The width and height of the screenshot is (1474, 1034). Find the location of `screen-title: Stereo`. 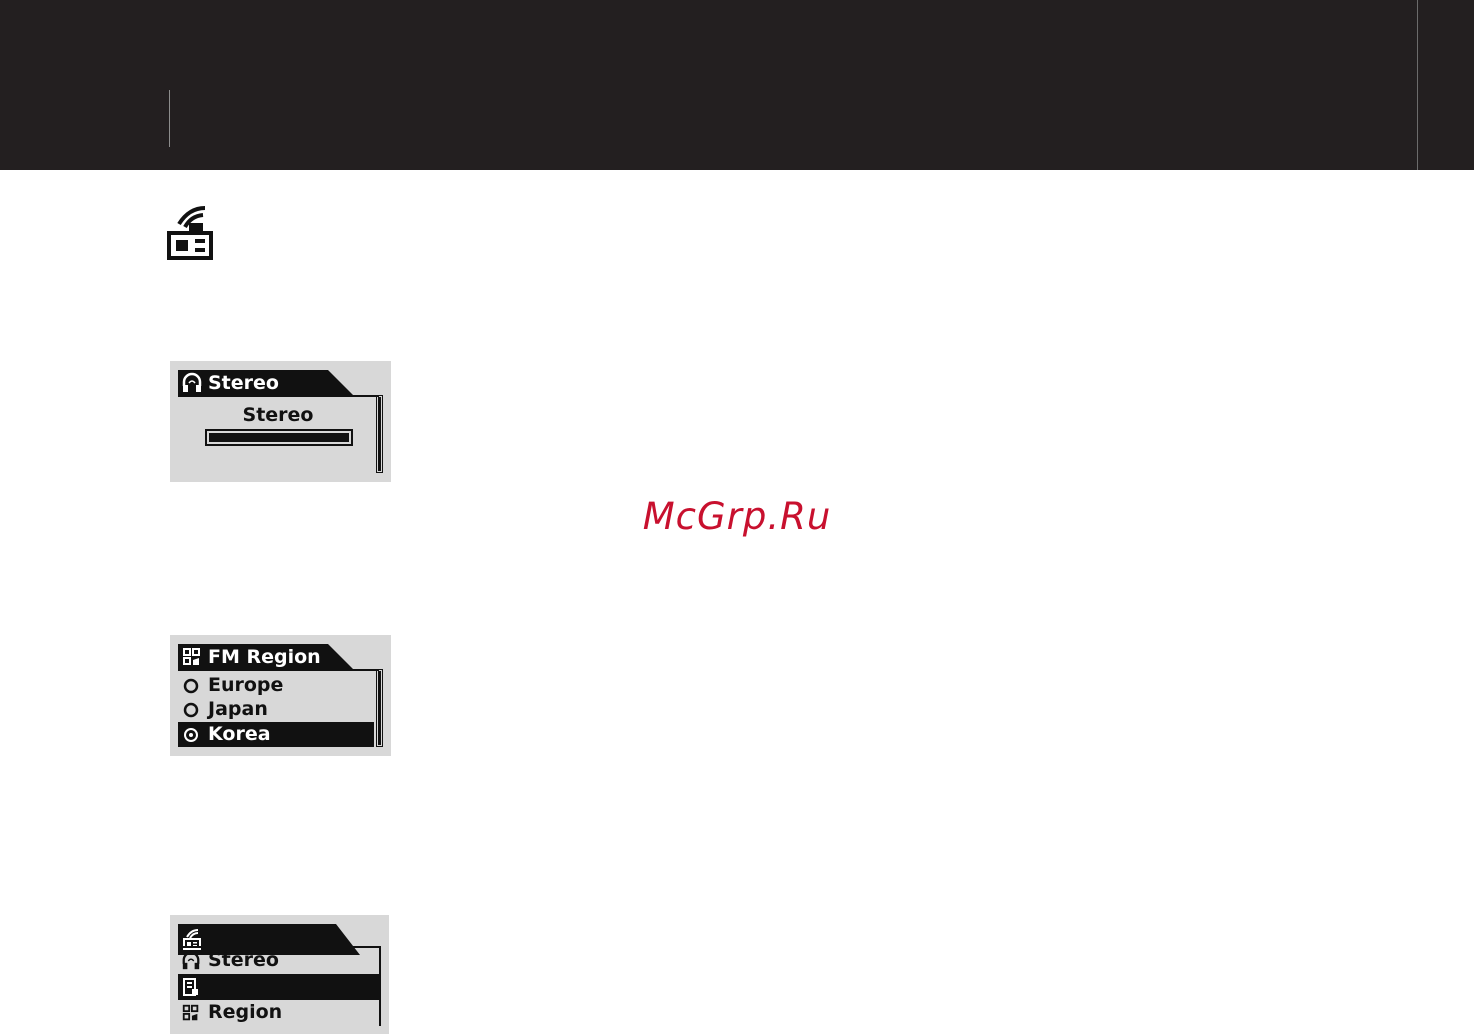

screen-title: Stereo is located at coordinates (243, 383).